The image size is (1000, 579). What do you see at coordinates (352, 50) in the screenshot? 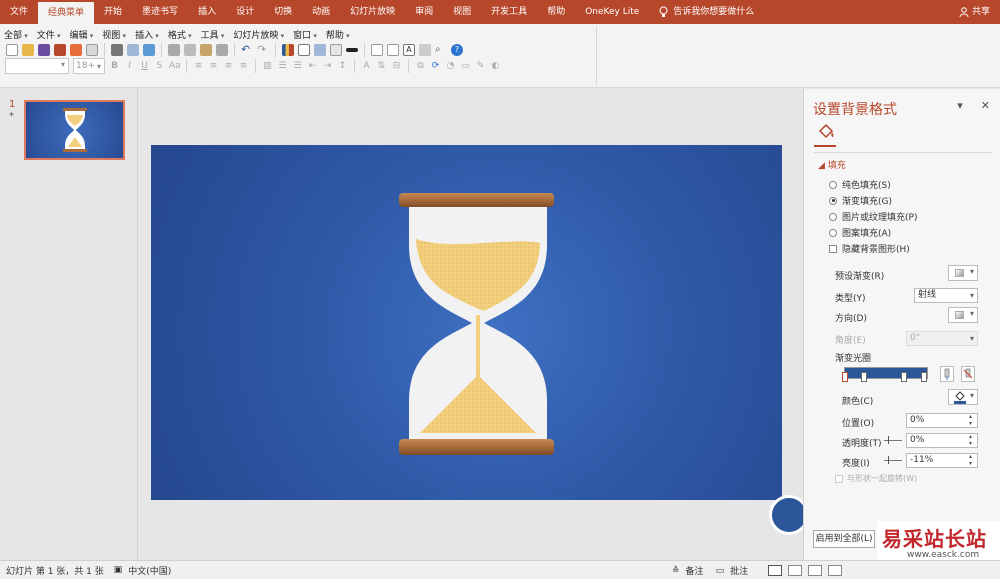
I see `line-weight-icon` at bounding box center [352, 50].